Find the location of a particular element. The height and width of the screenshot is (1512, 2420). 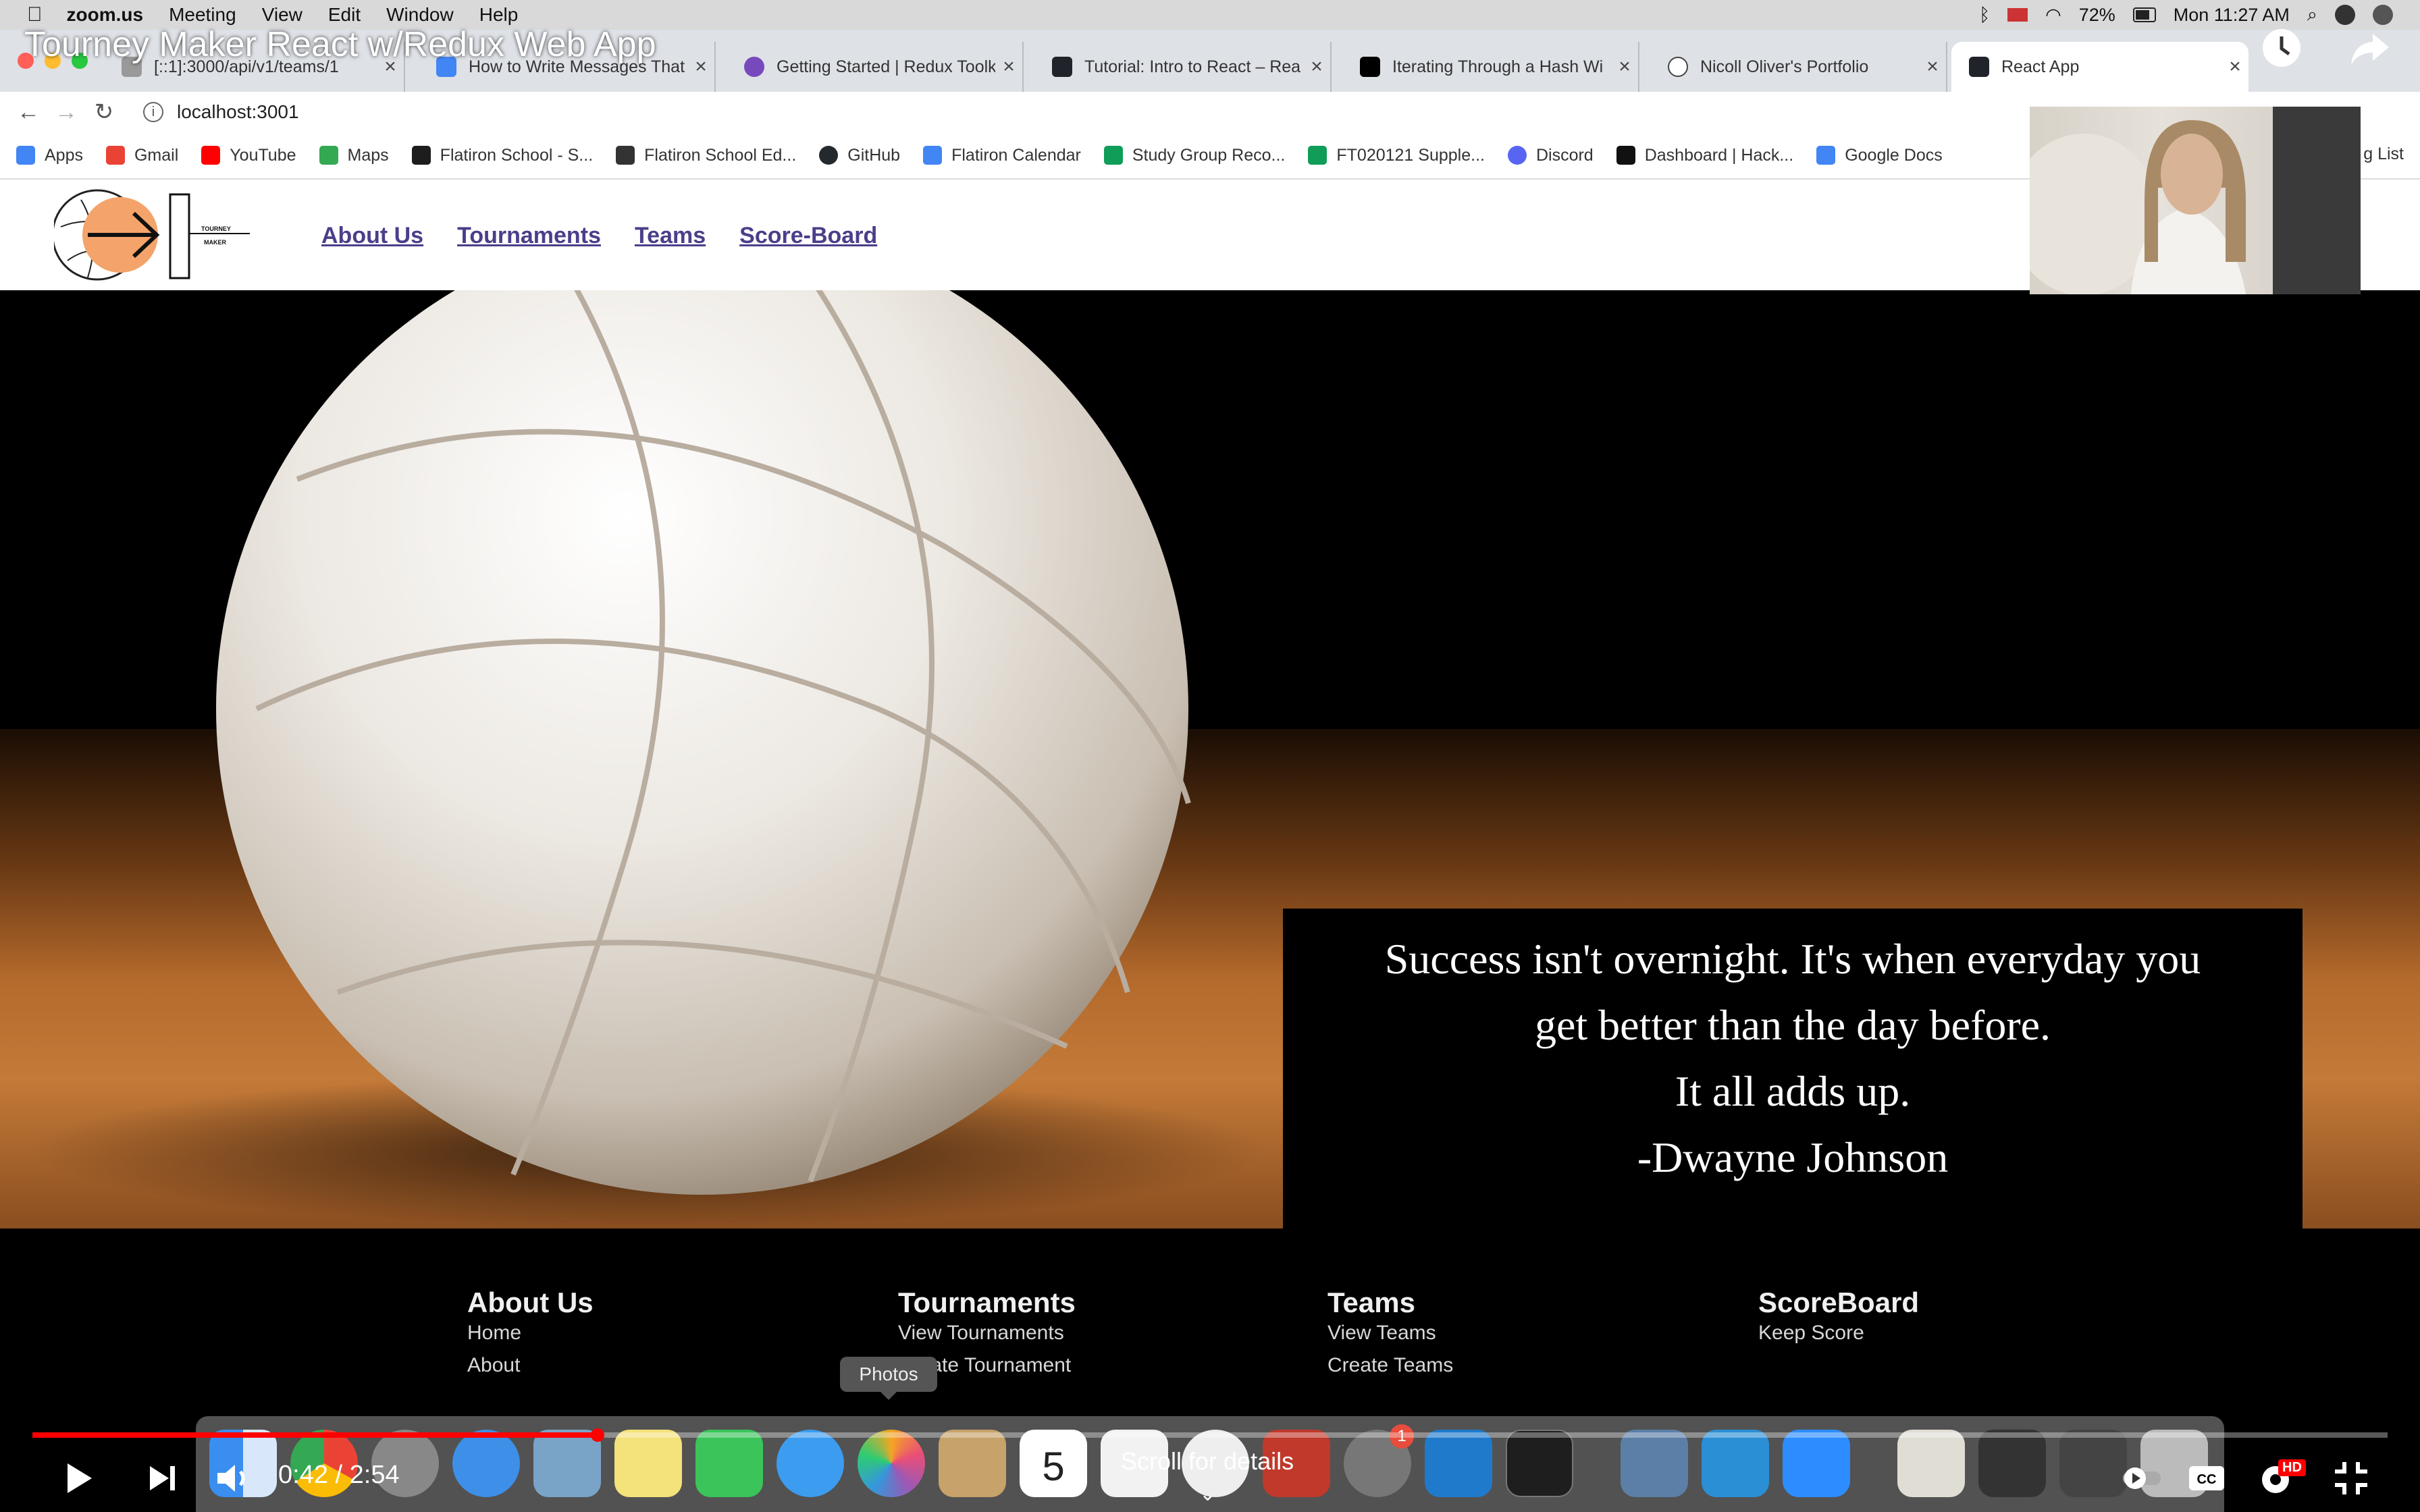

nav-about-us: About Us is located at coordinates (372, 236).